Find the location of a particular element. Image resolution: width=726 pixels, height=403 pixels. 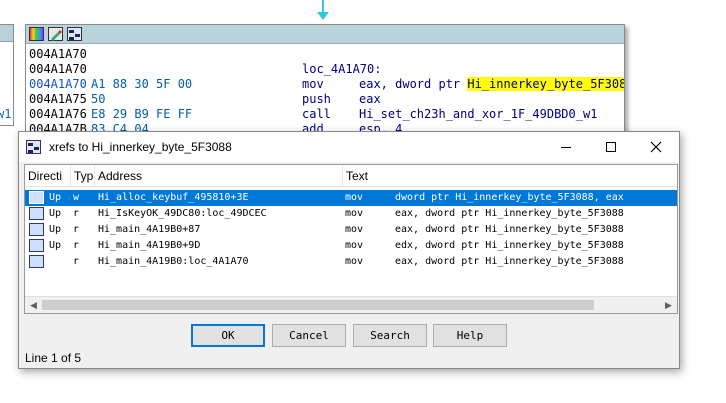

status-text: Line 1 of 5 is located at coordinates (53, 358).